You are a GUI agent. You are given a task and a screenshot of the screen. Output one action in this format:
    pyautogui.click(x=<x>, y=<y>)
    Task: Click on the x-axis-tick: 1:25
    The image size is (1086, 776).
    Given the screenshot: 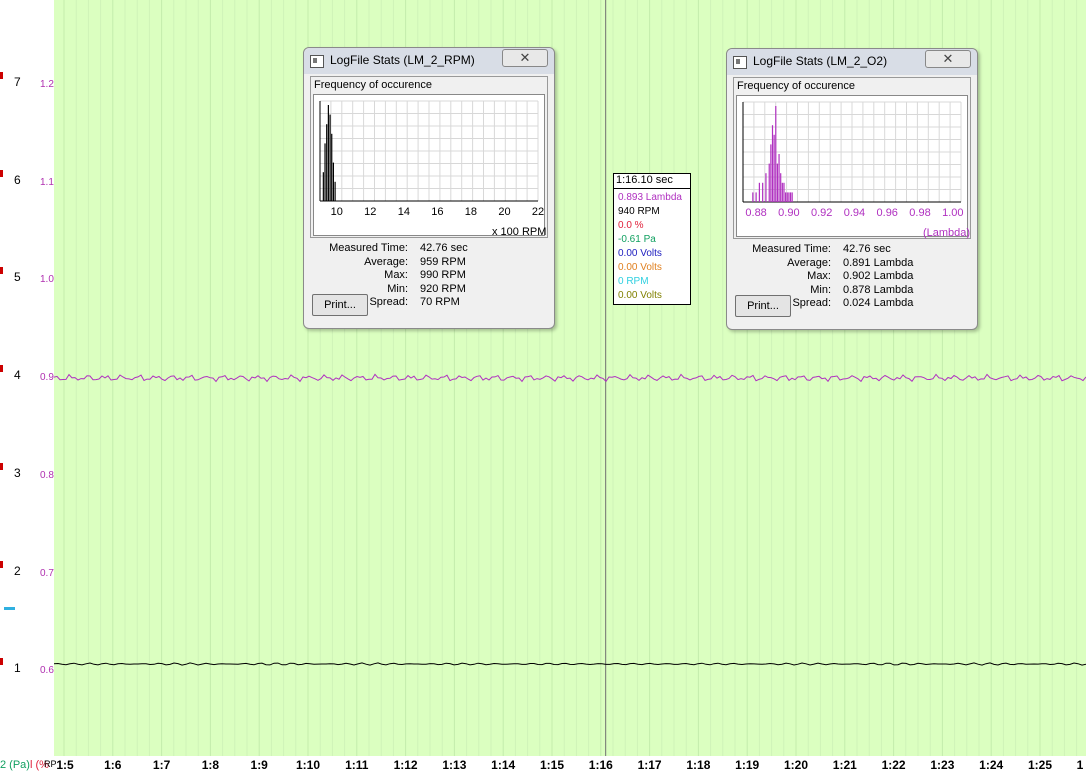 What is the action you would take?
    pyautogui.click(x=1040, y=765)
    